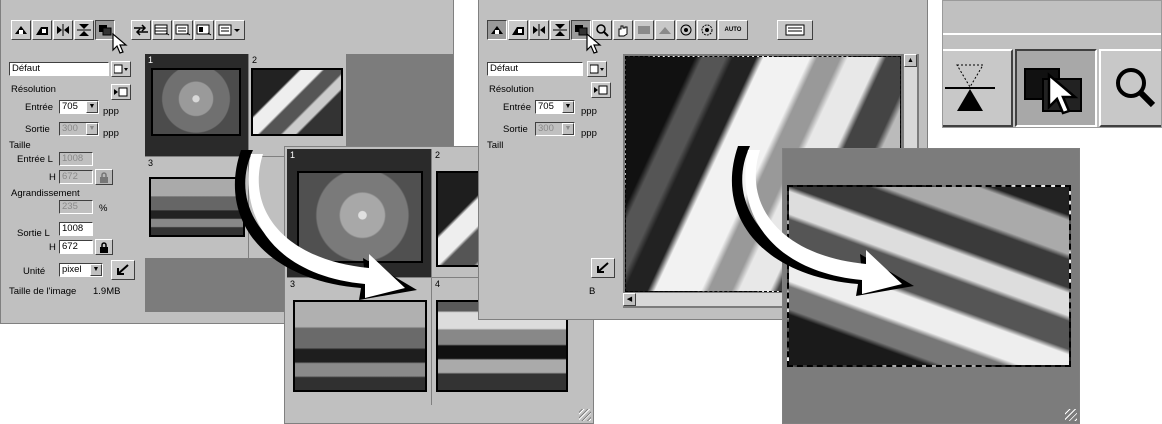  What do you see at coordinates (34, 271) in the screenshot?
I see `unit-label: Unité` at bounding box center [34, 271].